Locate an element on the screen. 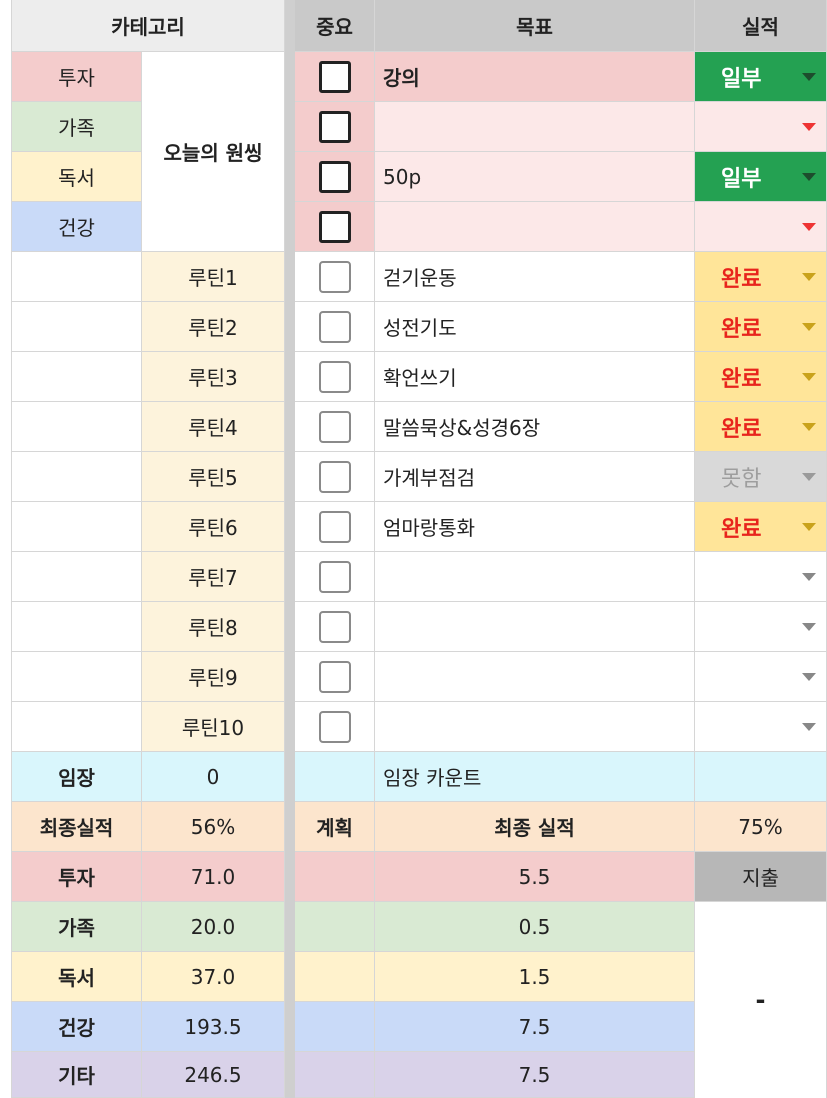 The width and height of the screenshot is (827, 1098). final-label: 최종실적 is located at coordinates (77, 827).